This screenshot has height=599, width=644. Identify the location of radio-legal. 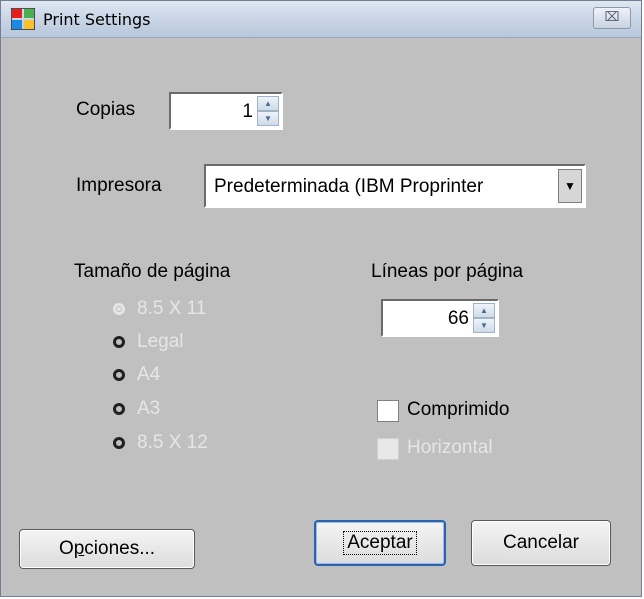
(119, 342).